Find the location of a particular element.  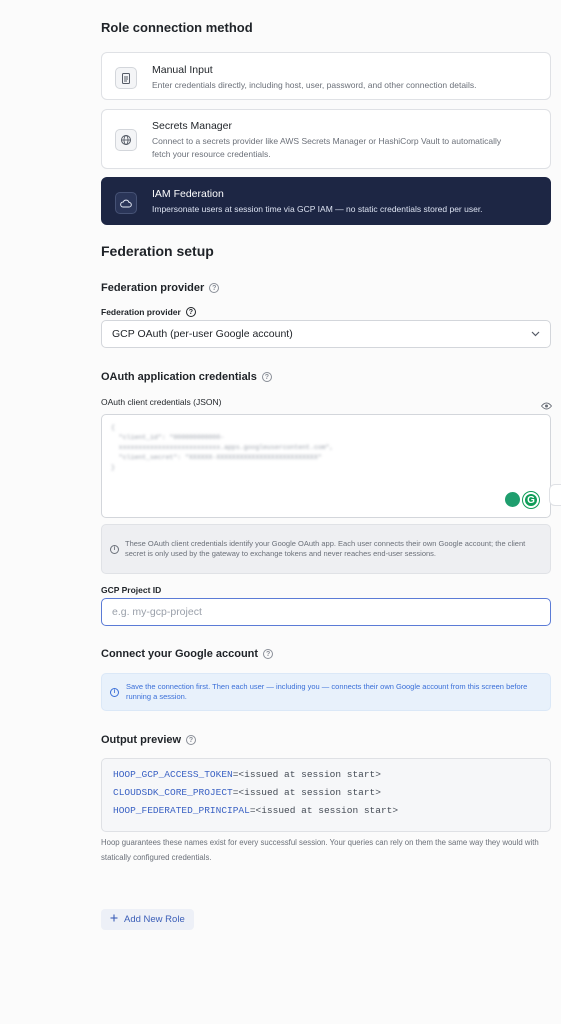

env-key: CLOUDSDK_CORE_PROJECT is located at coordinates (173, 792).